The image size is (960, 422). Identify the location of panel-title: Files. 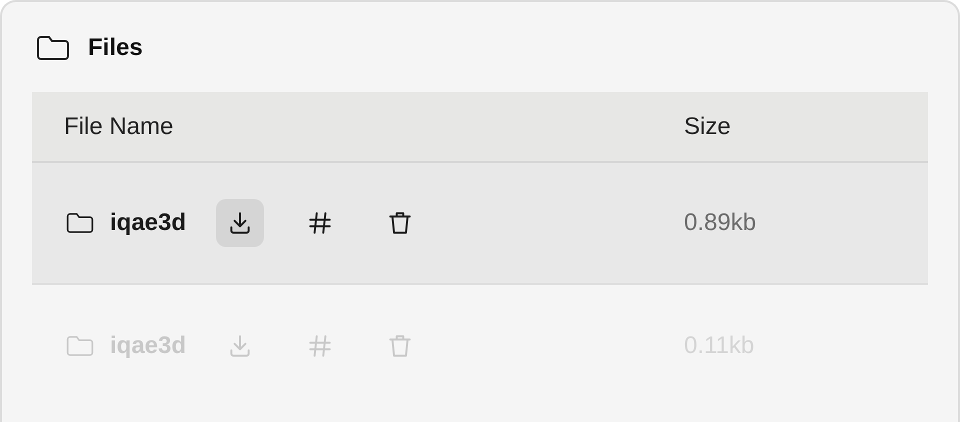
(115, 48).